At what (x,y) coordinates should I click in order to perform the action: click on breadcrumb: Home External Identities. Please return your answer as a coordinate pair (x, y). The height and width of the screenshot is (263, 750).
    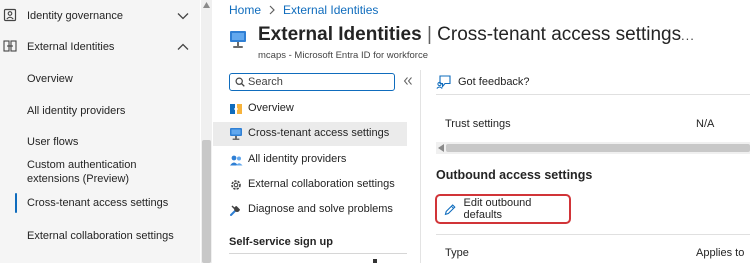
    Looking at the image, I should click on (303, 10).